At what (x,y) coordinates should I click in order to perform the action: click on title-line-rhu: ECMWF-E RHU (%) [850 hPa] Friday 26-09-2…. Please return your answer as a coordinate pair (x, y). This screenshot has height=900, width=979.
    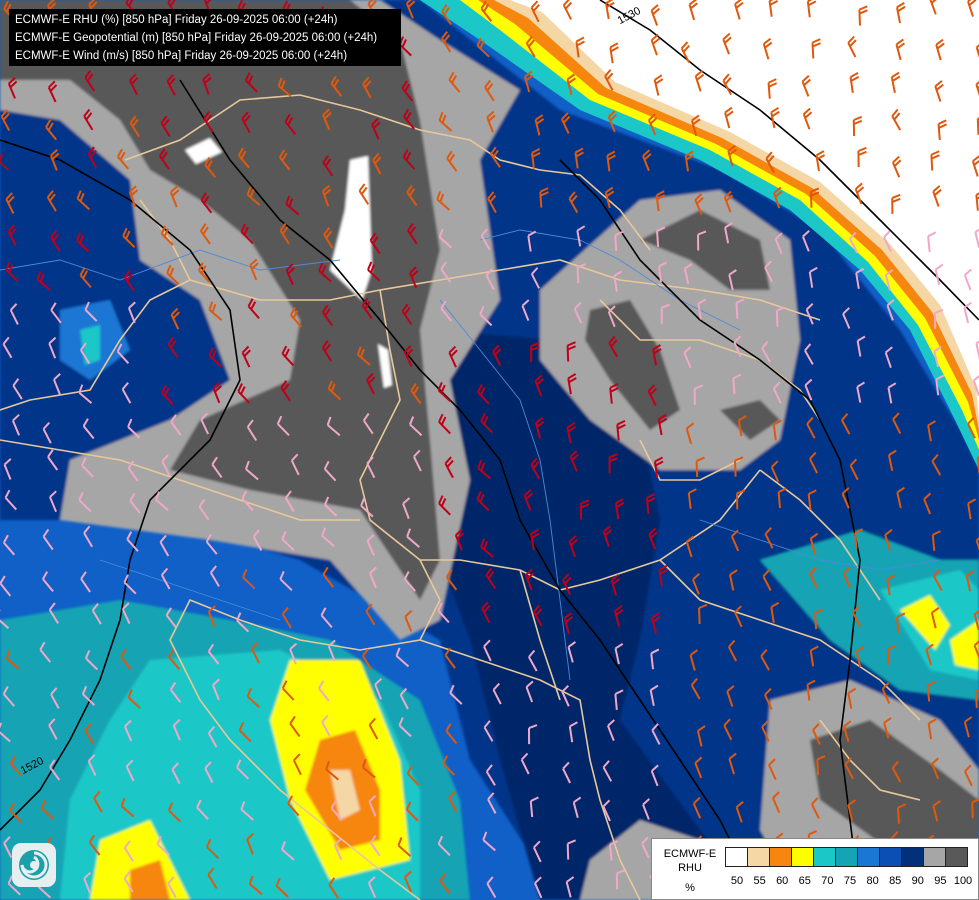
    Looking at the image, I should click on (176, 20).